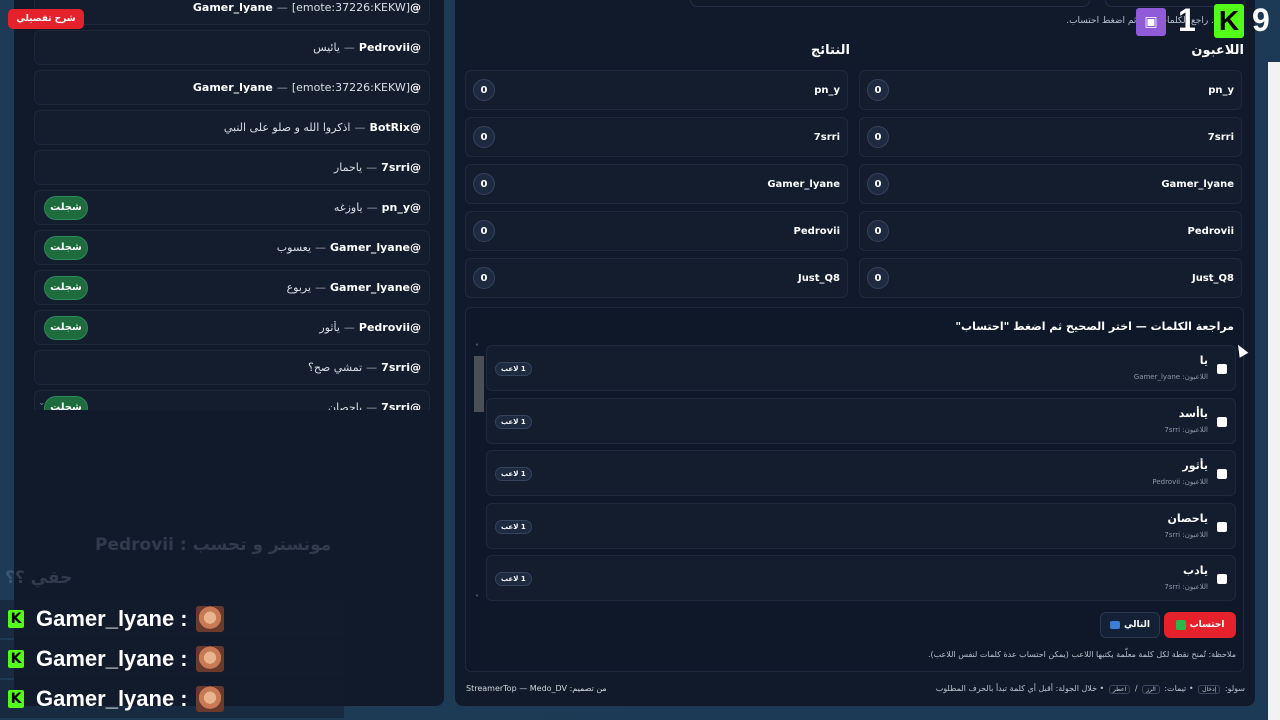 This screenshot has width=1280, height=720. What do you see at coordinates (1170, 377) in the screenshot?
I see `word-players: اللاعبون: Gamer_lyane` at bounding box center [1170, 377].